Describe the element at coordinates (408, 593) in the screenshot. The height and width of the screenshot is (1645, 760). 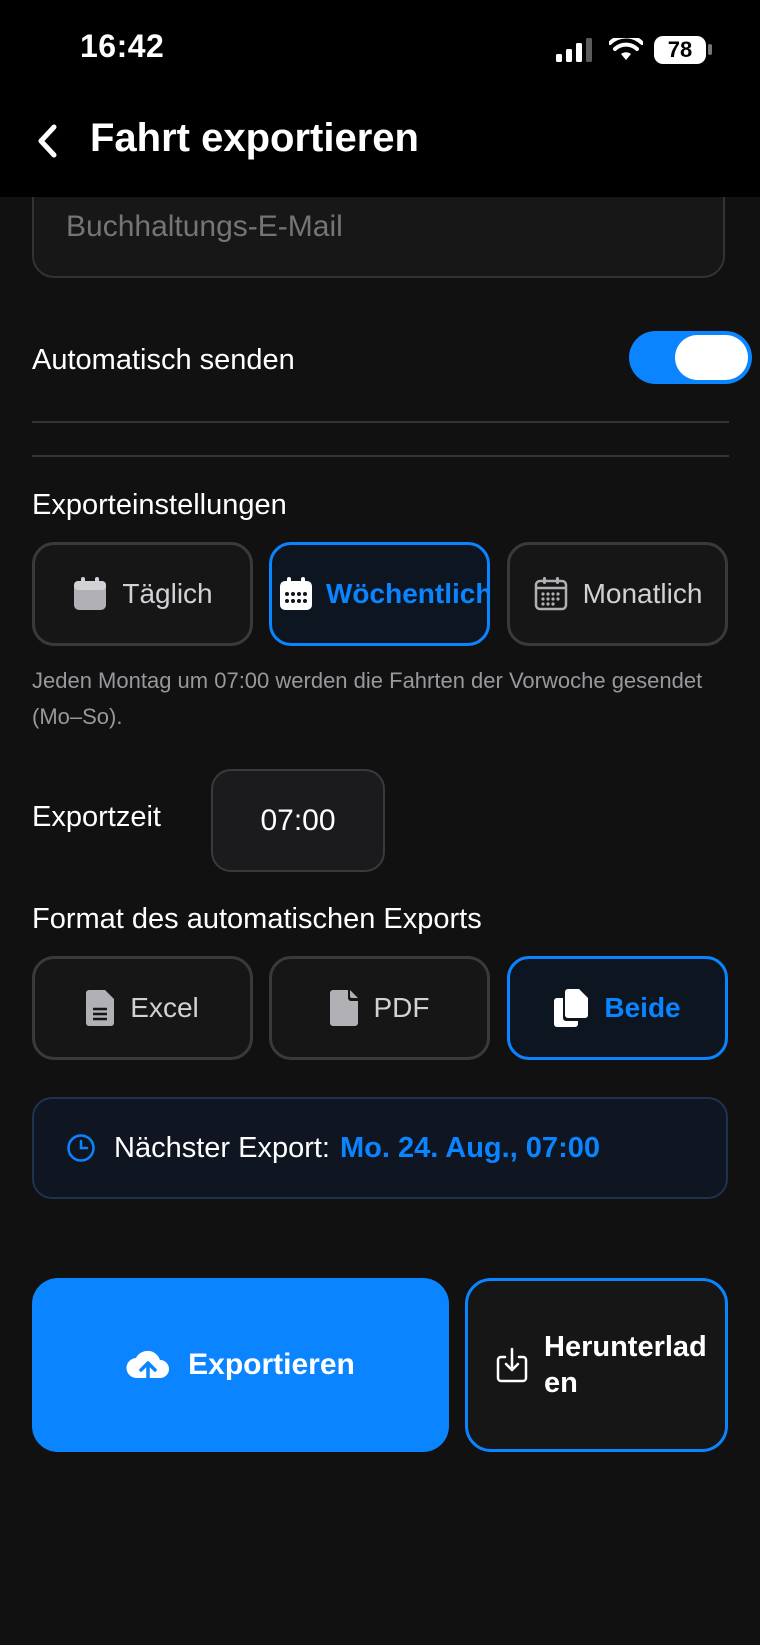
I see `frequency-option-label: Wöchentlich` at that location.